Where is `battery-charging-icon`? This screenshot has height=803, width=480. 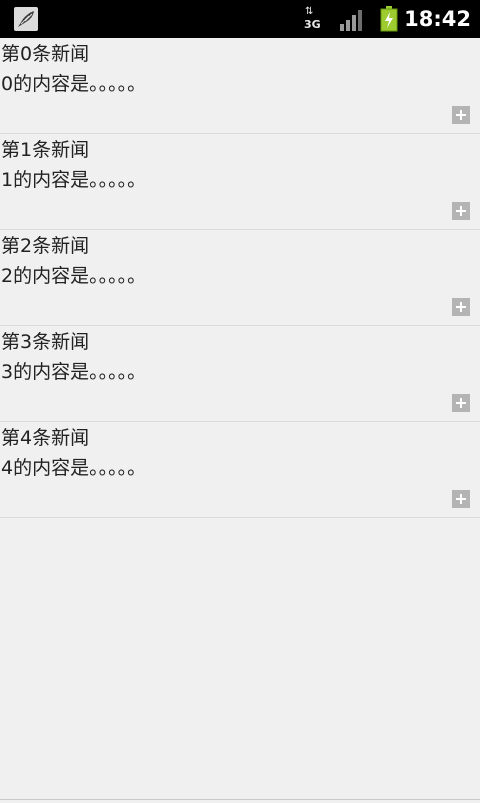
battery-charging-icon is located at coordinates (389, 19).